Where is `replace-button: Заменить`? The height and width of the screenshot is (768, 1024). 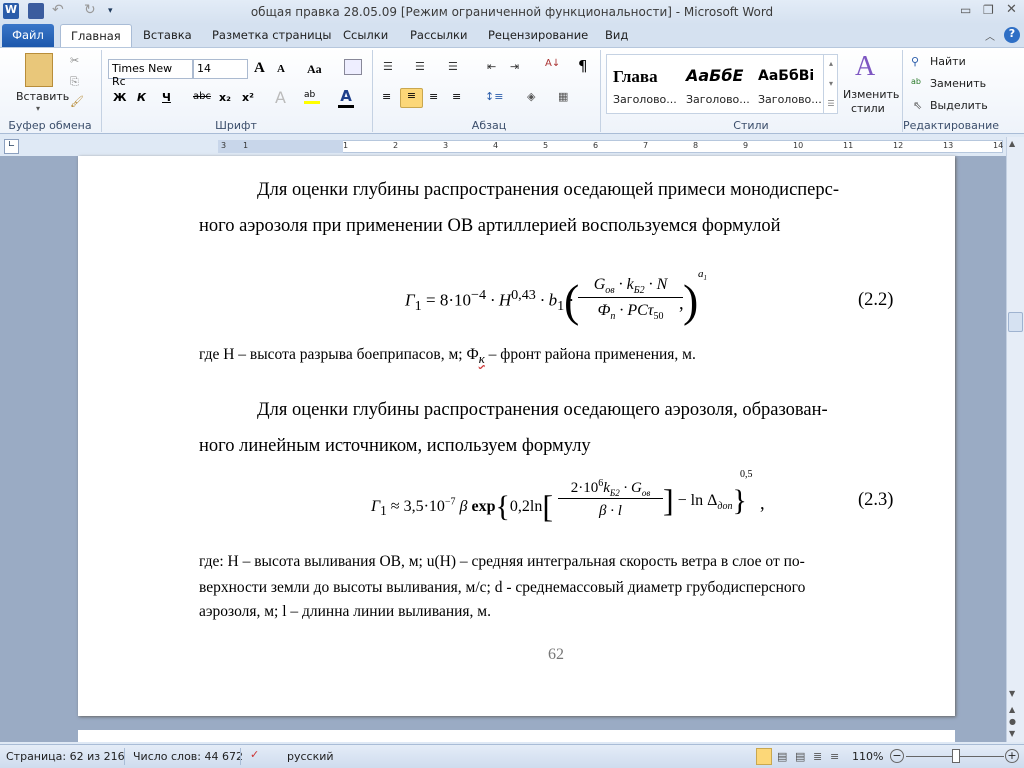
replace-button: Заменить is located at coordinates (958, 83).